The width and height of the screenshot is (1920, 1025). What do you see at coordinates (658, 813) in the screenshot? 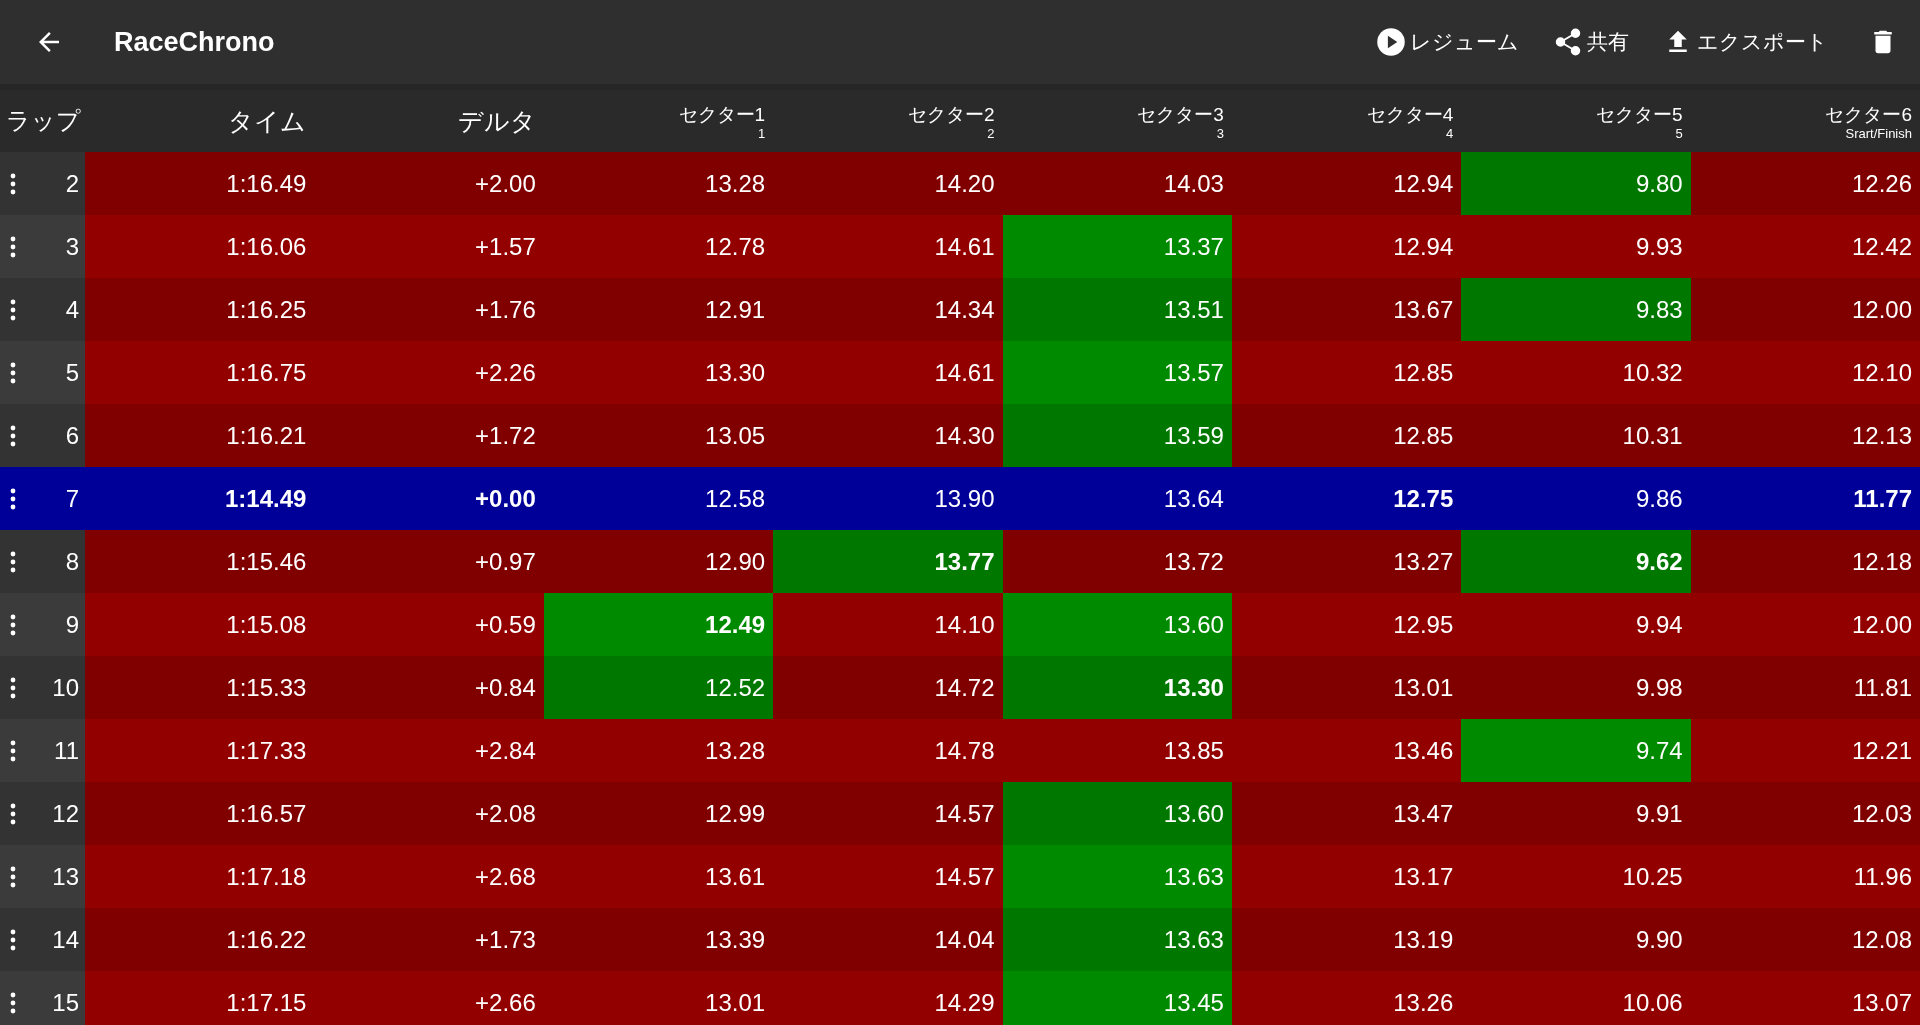
I see `table-cell: 12.99` at bounding box center [658, 813].